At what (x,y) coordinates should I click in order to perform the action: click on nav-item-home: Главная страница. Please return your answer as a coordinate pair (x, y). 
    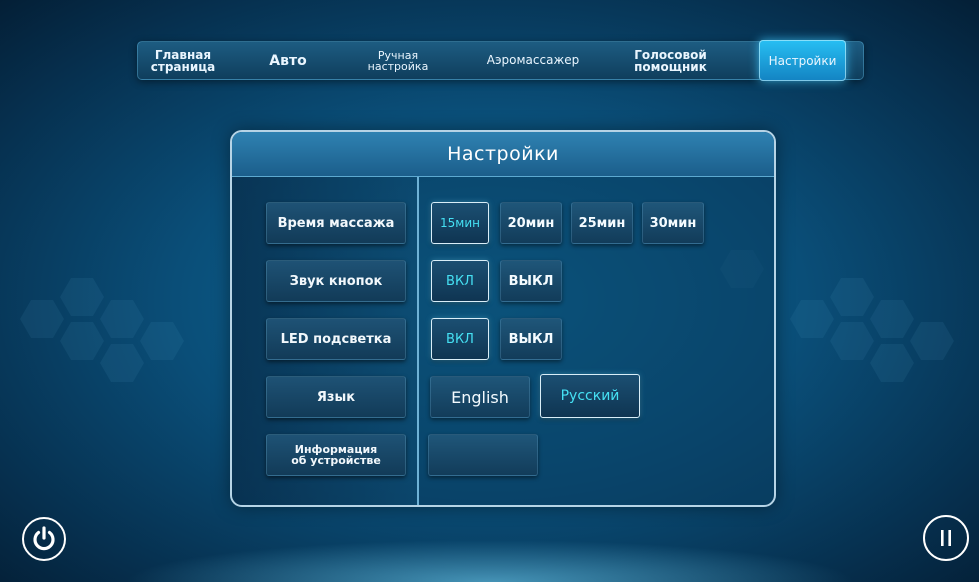
    Looking at the image, I should click on (183, 60).